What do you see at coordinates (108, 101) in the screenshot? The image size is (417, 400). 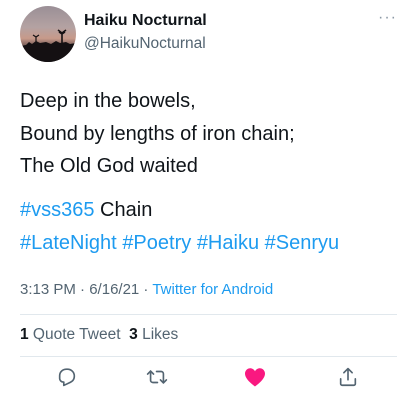 I see `tweet-text-line: Deep in the bowels,` at bounding box center [108, 101].